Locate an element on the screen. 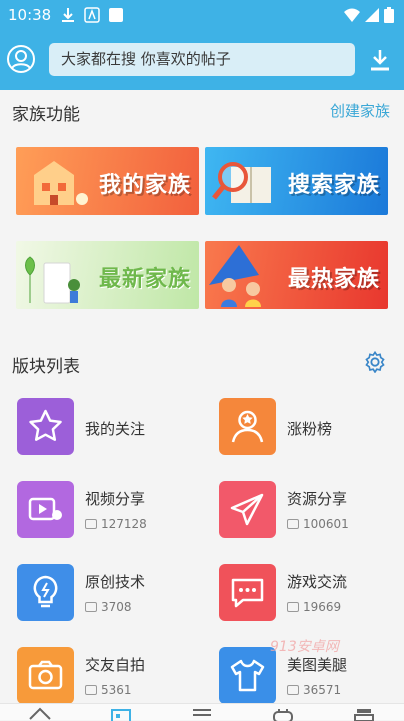 The height and width of the screenshot is (721, 404). bottom-nav is located at coordinates (202, 712).